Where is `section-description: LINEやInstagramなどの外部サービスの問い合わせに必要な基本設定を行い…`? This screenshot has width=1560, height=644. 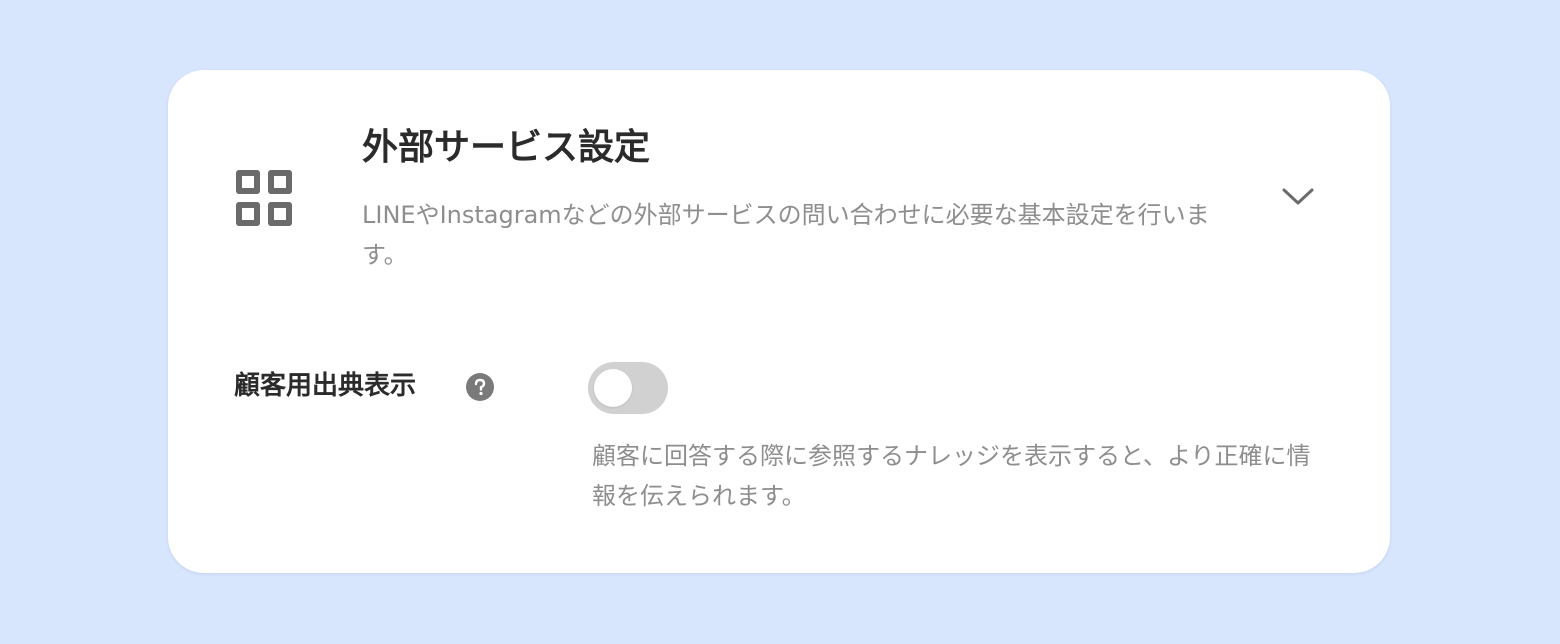
section-description: LINEやInstagramなどの外部サービスの問い合わせに必要な基本設定を行い… is located at coordinates (786, 235).